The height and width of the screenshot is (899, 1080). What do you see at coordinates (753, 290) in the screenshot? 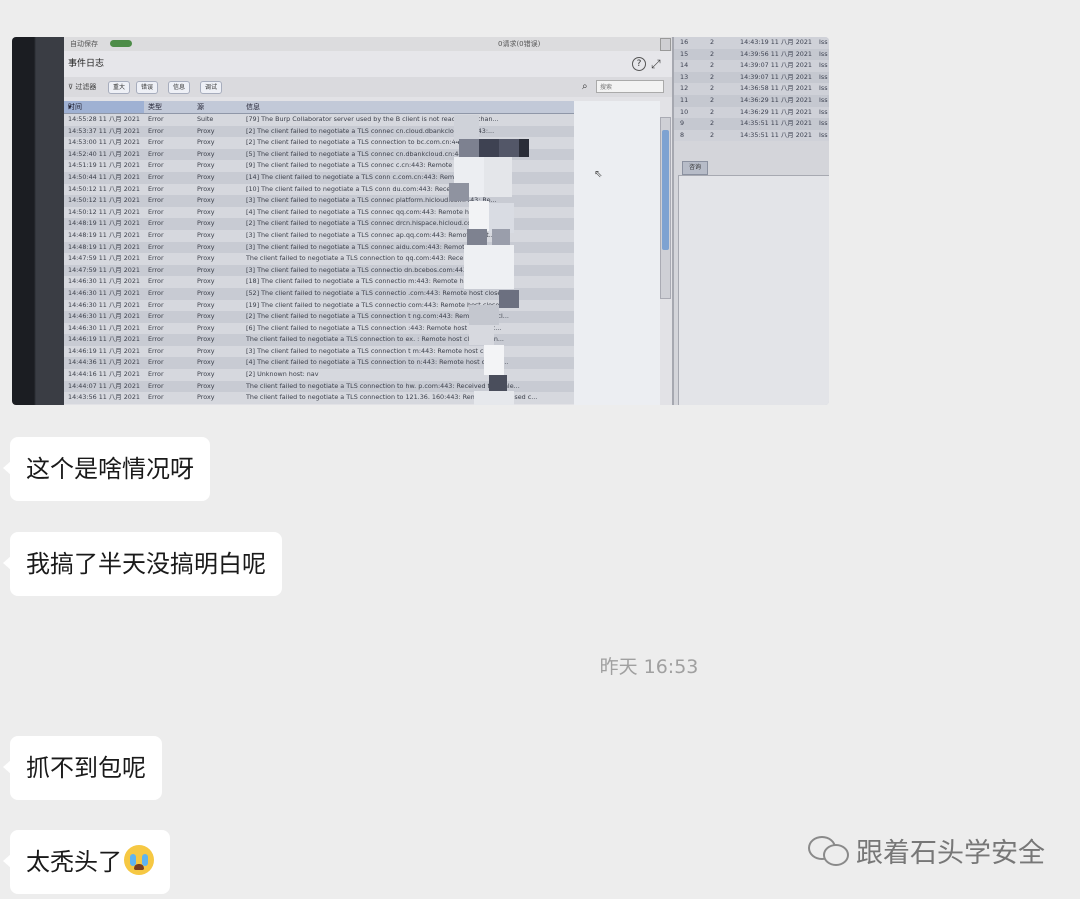
I see `advisory-body` at bounding box center [753, 290].